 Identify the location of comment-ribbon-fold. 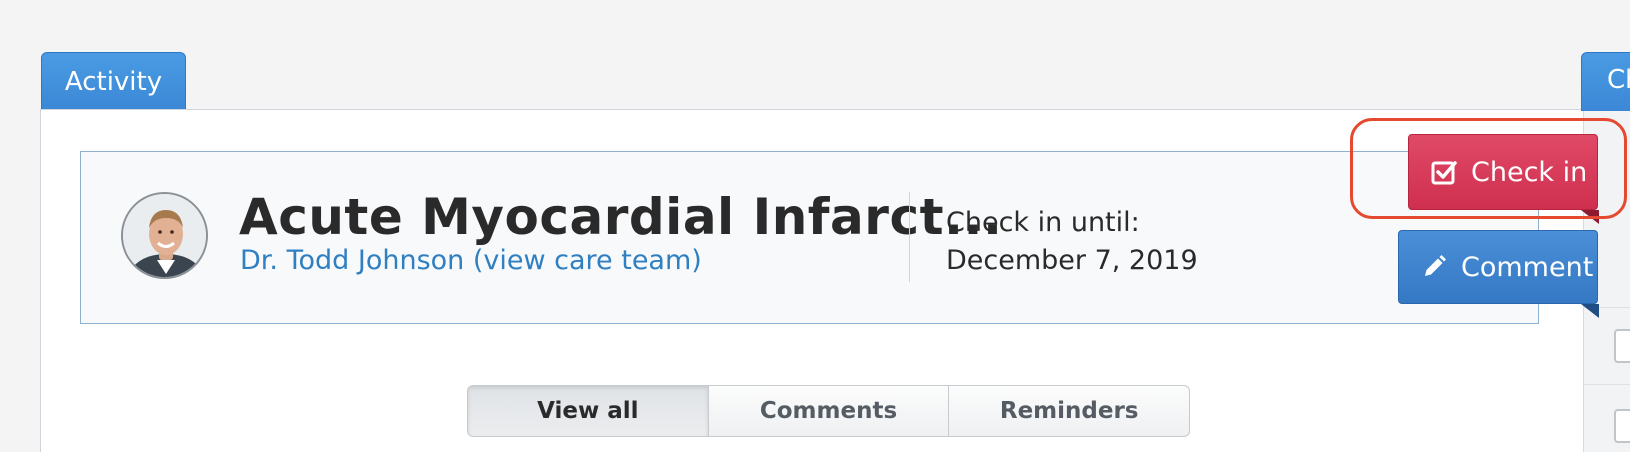
(1590, 311).